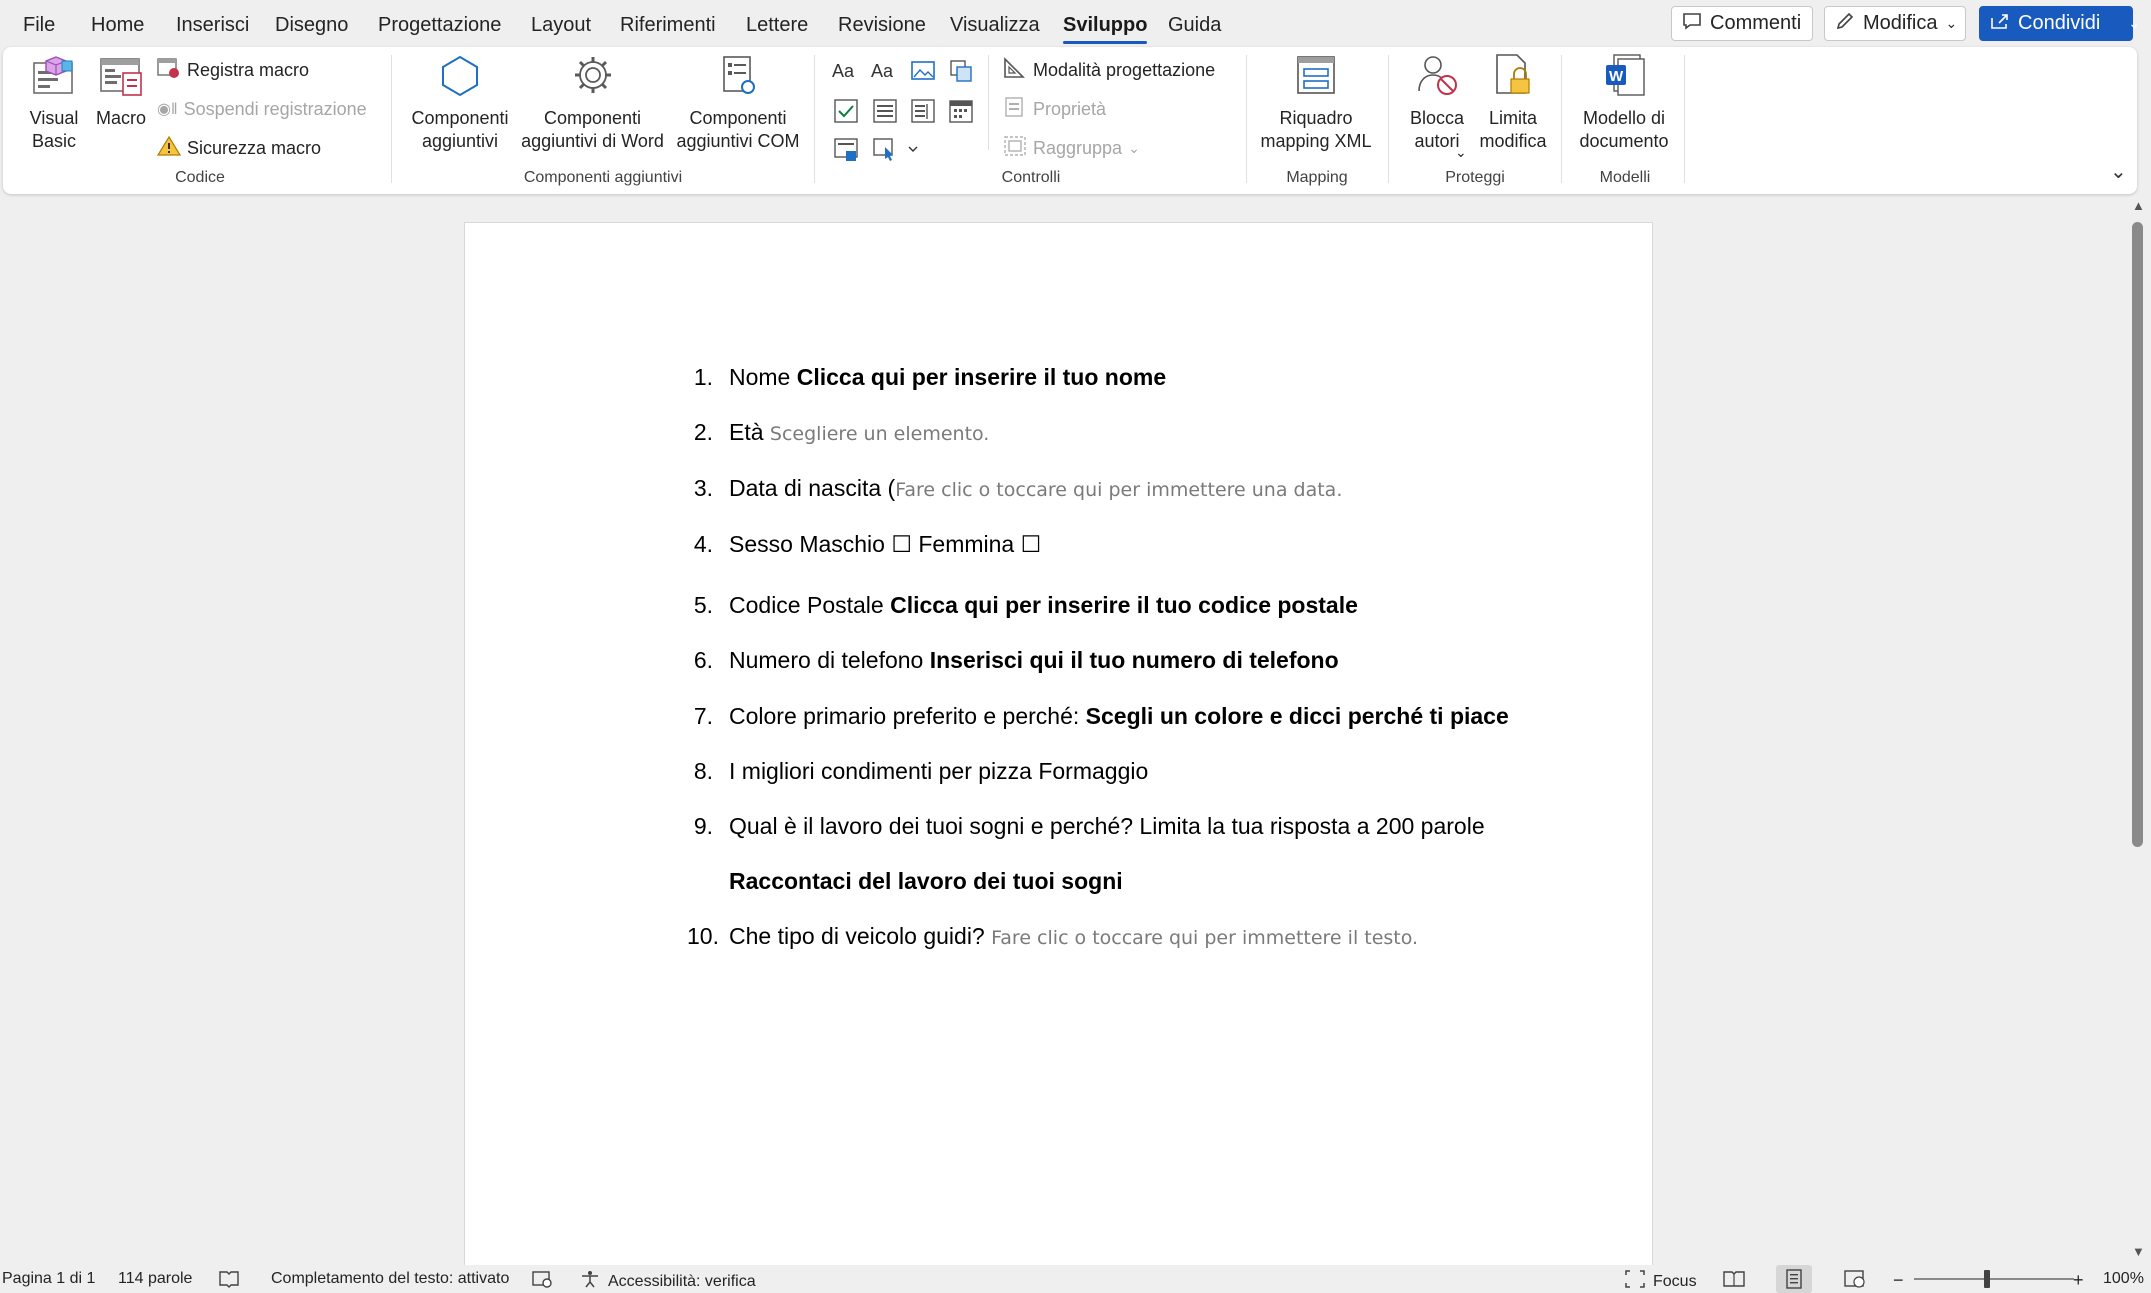 This screenshot has width=2151, height=1293. Describe the element at coordinates (1297, 716) in the screenshot. I see `color-content-control: Scegli un colore e dicci perché ti piace` at that location.